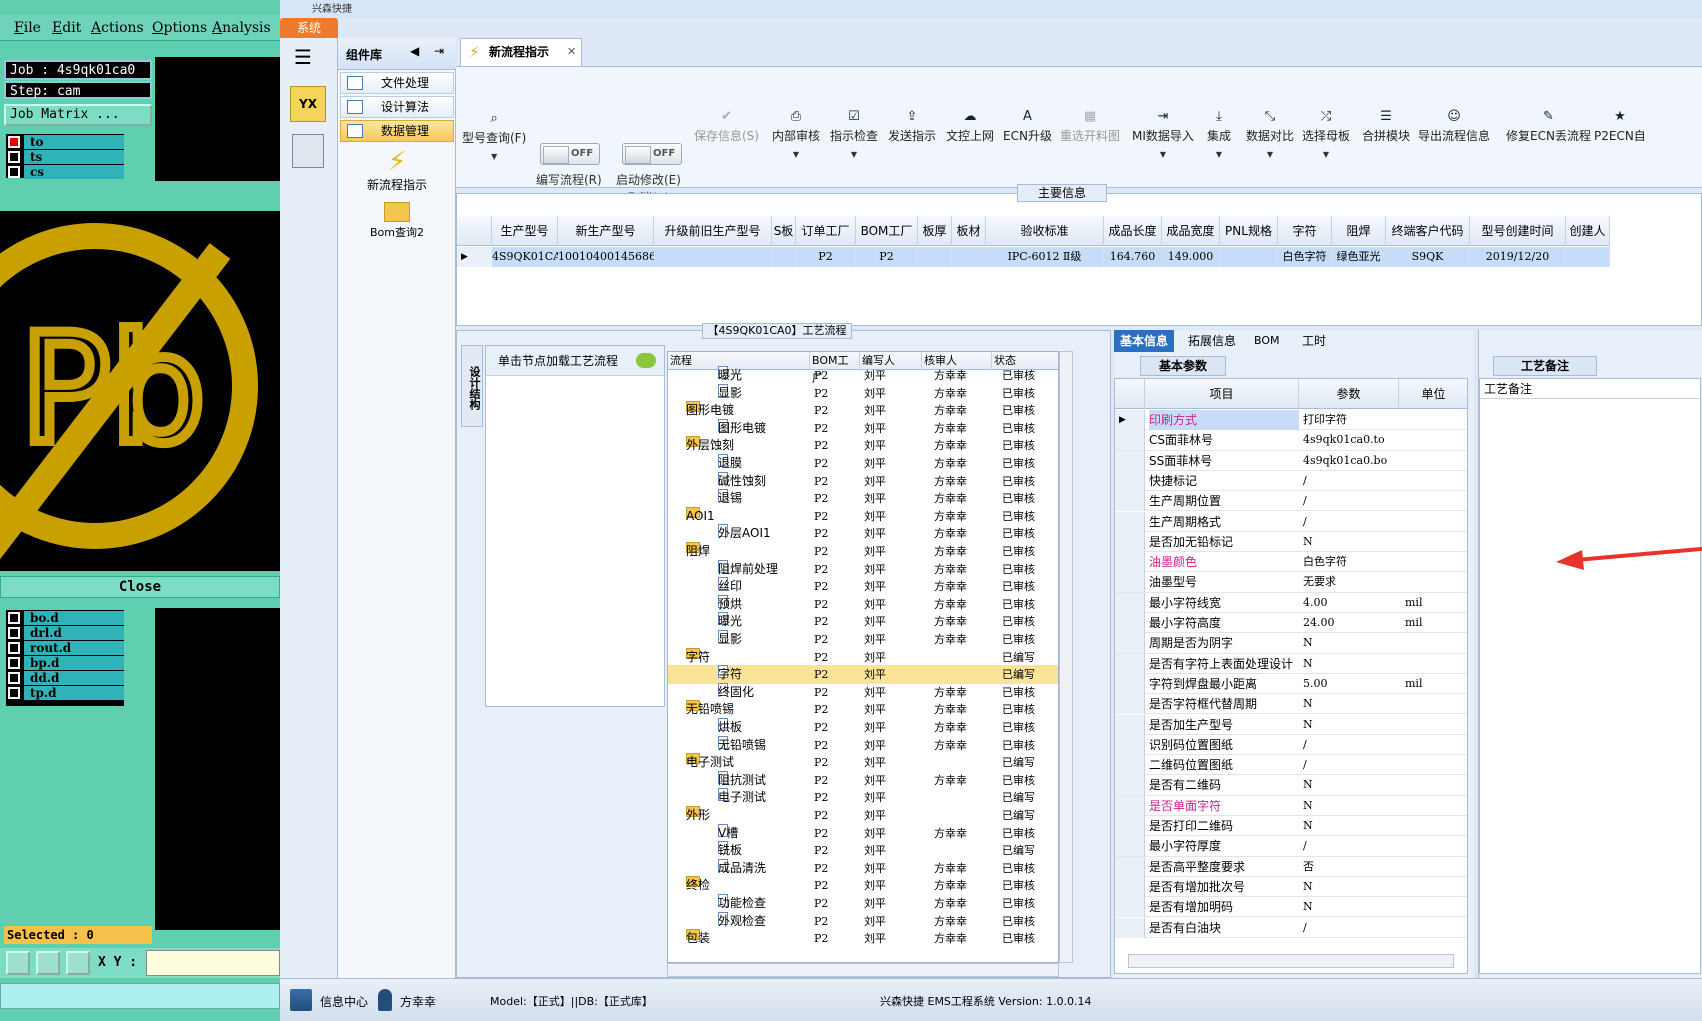 This screenshot has width=1702, height=1021. What do you see at coordinates (1291, 623) in the screenshot?
I see `param-row: 最小字符高度 24.00 mil` at bounding box center [1291, 623].